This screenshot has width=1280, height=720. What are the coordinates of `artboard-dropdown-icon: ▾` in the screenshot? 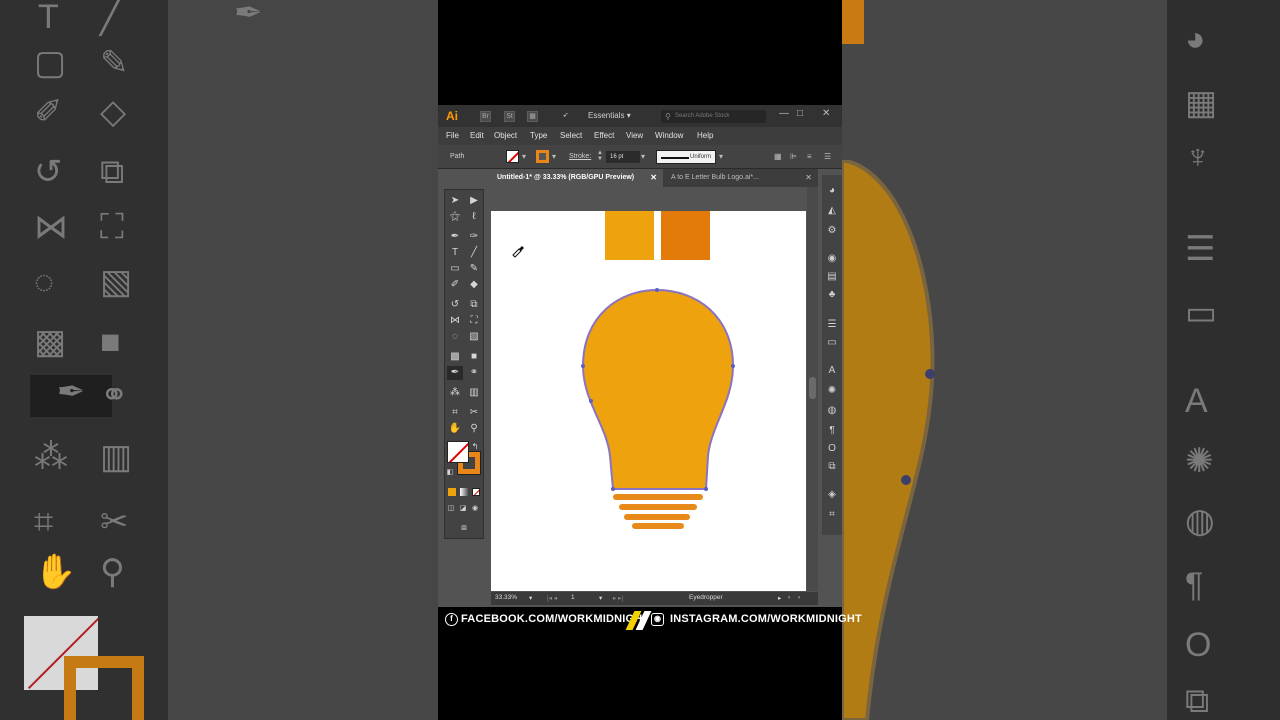 It's located at (600, 598).